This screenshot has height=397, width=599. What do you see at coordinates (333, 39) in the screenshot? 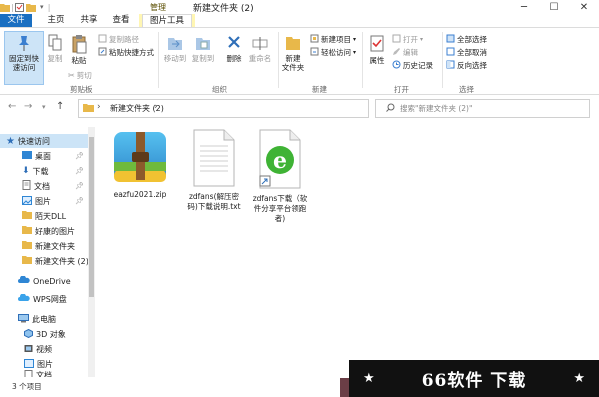
I see `new-item-button: 新建项目 ▾` at bounding box center [333, 39].